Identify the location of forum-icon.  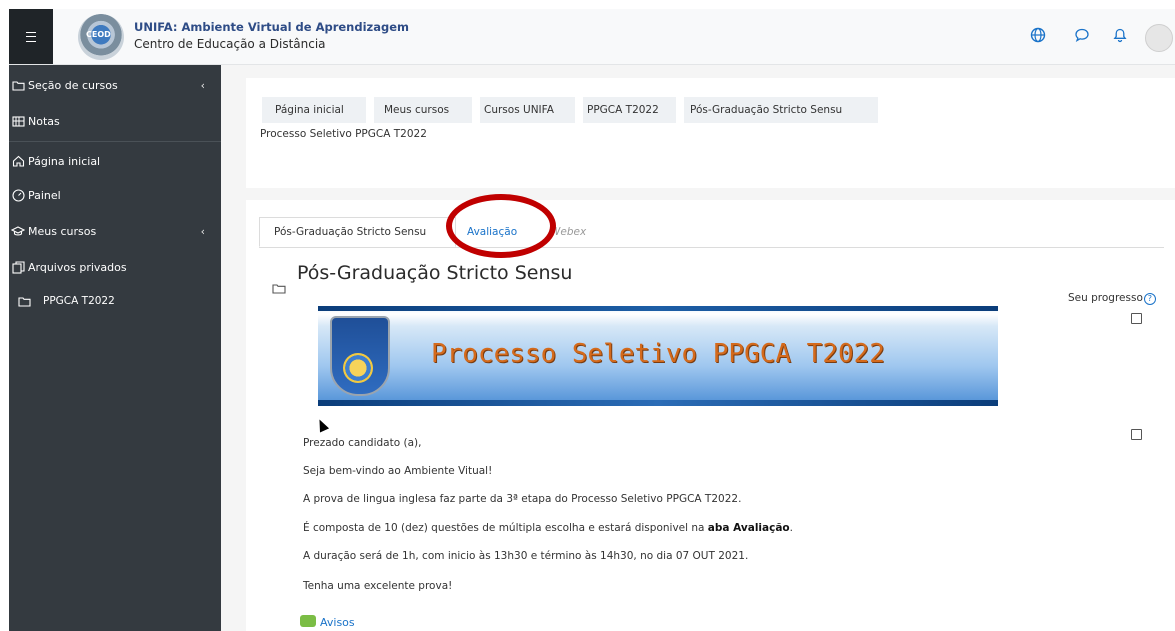
(308, 621).